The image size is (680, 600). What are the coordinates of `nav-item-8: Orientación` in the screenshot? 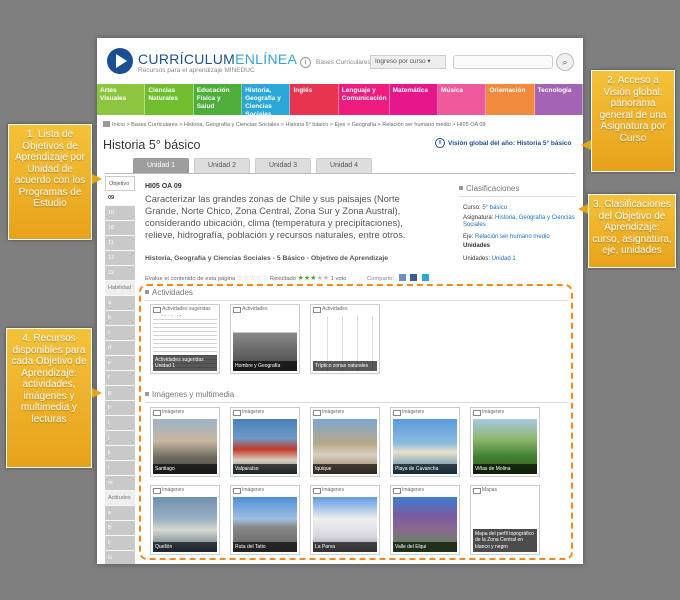 It's located at (510, 99).